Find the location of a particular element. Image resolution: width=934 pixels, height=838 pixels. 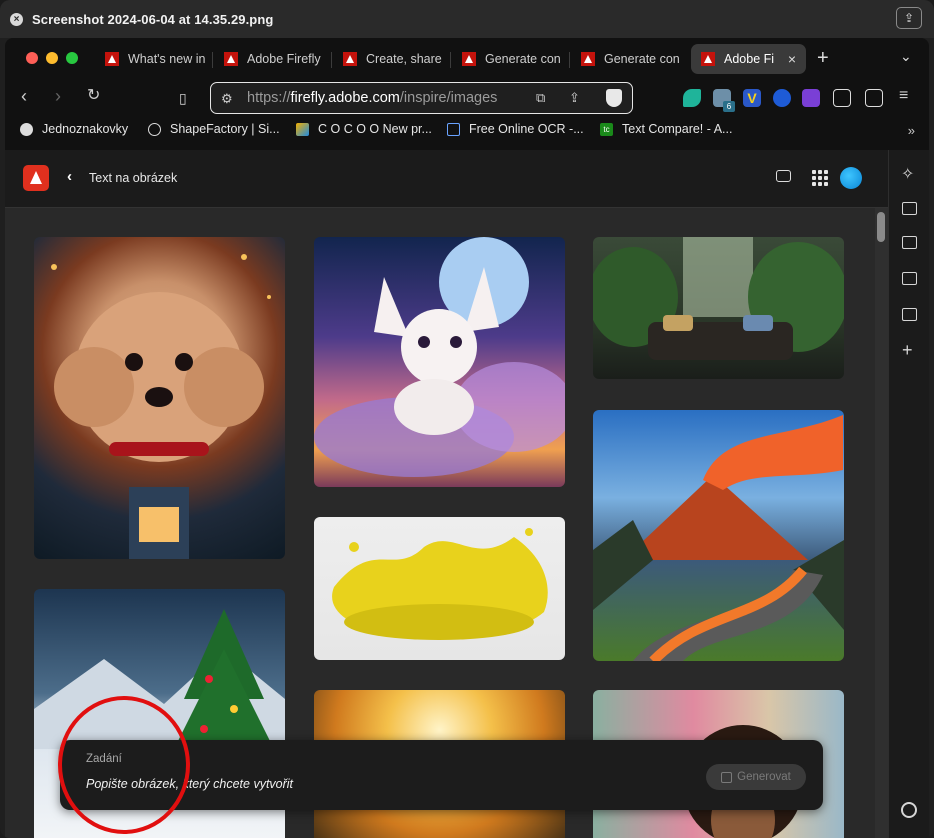

tab-whats-new: What's new in is located at coordinates (154, 59).